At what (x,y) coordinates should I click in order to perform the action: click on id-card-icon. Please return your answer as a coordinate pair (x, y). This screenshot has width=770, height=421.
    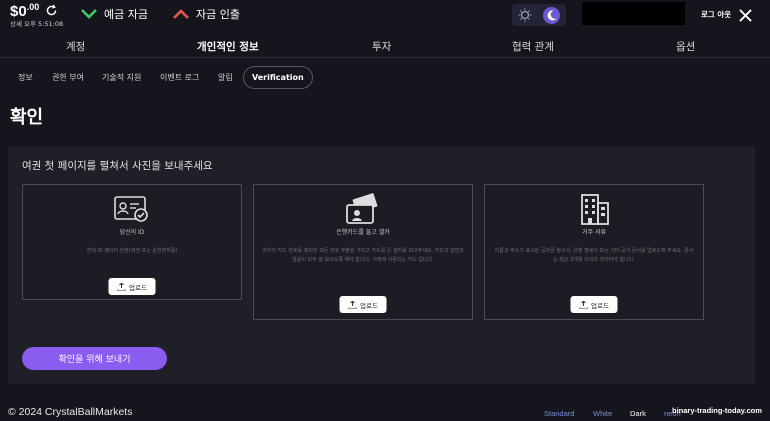
    Looking at the image, I should click on (131, 209).